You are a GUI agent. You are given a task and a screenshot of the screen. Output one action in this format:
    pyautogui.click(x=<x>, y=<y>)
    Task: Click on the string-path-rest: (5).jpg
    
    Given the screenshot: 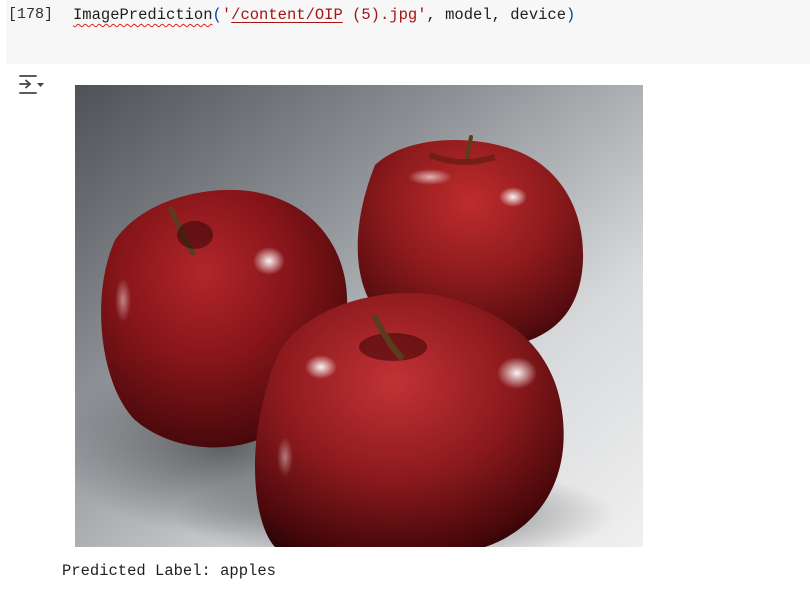 What is the action you would take?
    pyautogui.click(x=380, y=15)
    